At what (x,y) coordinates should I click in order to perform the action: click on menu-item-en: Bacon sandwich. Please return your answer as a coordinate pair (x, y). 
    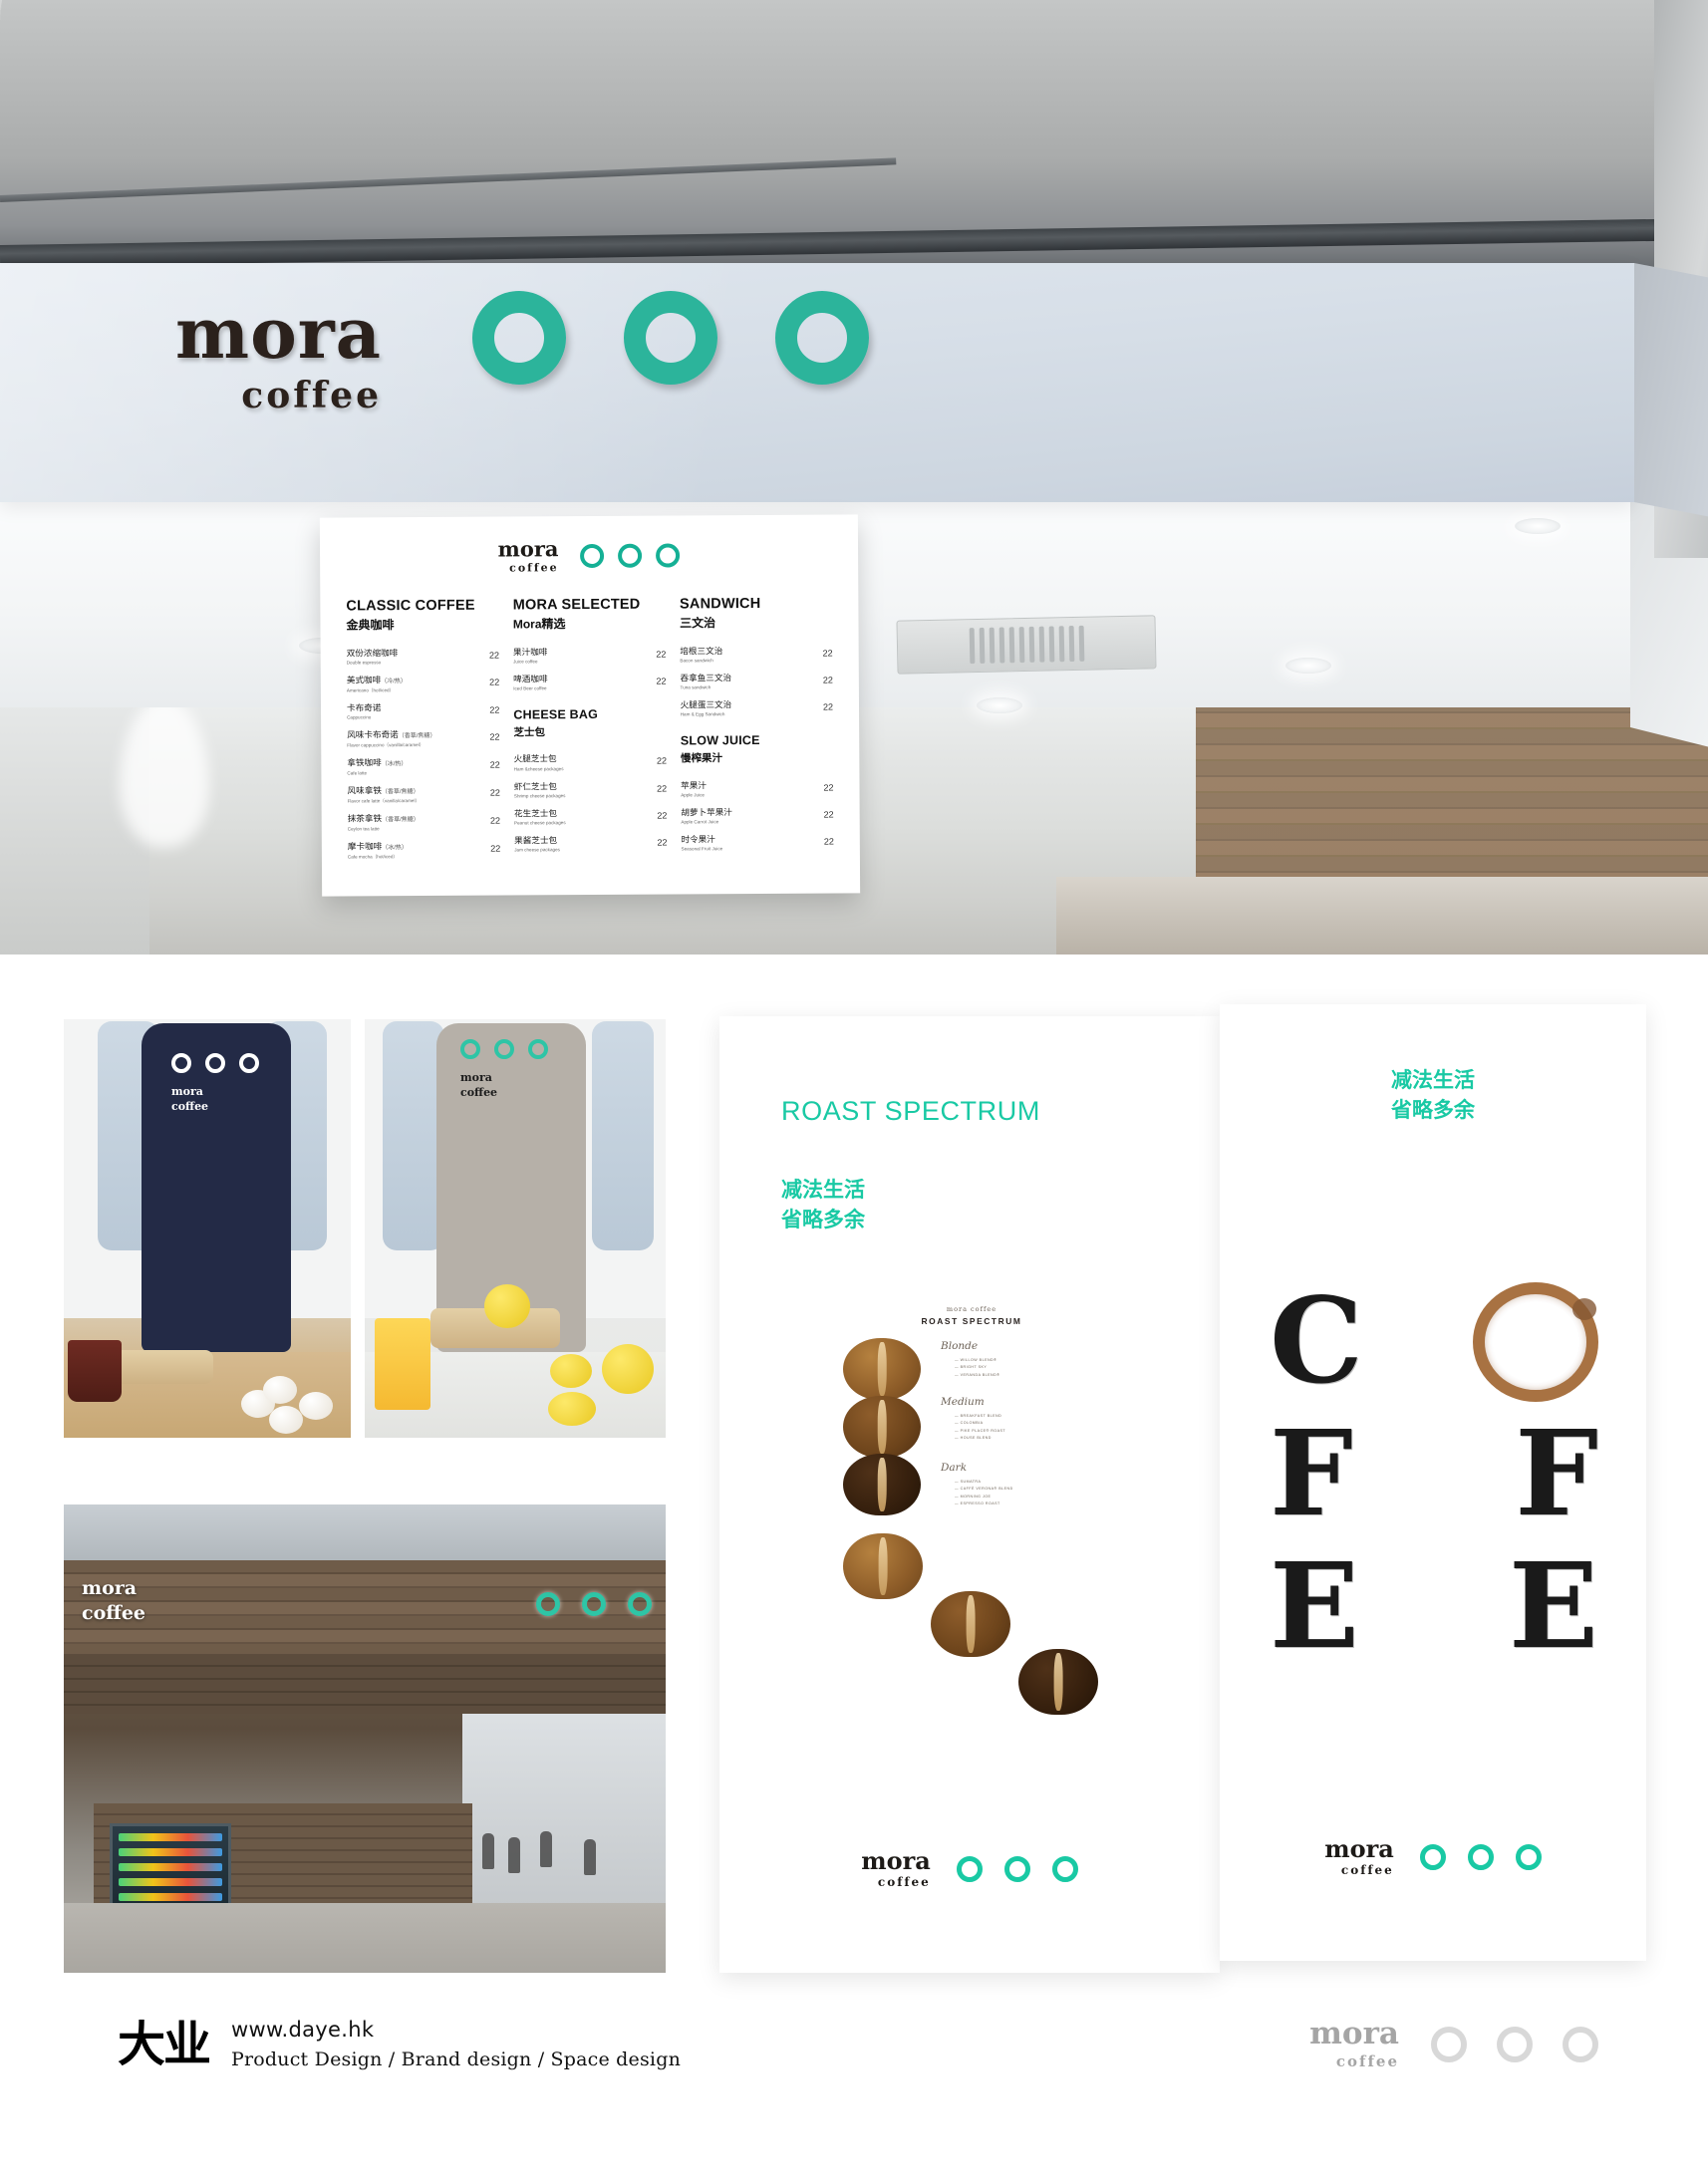
    Looking at the image, I should click on (696, 661).